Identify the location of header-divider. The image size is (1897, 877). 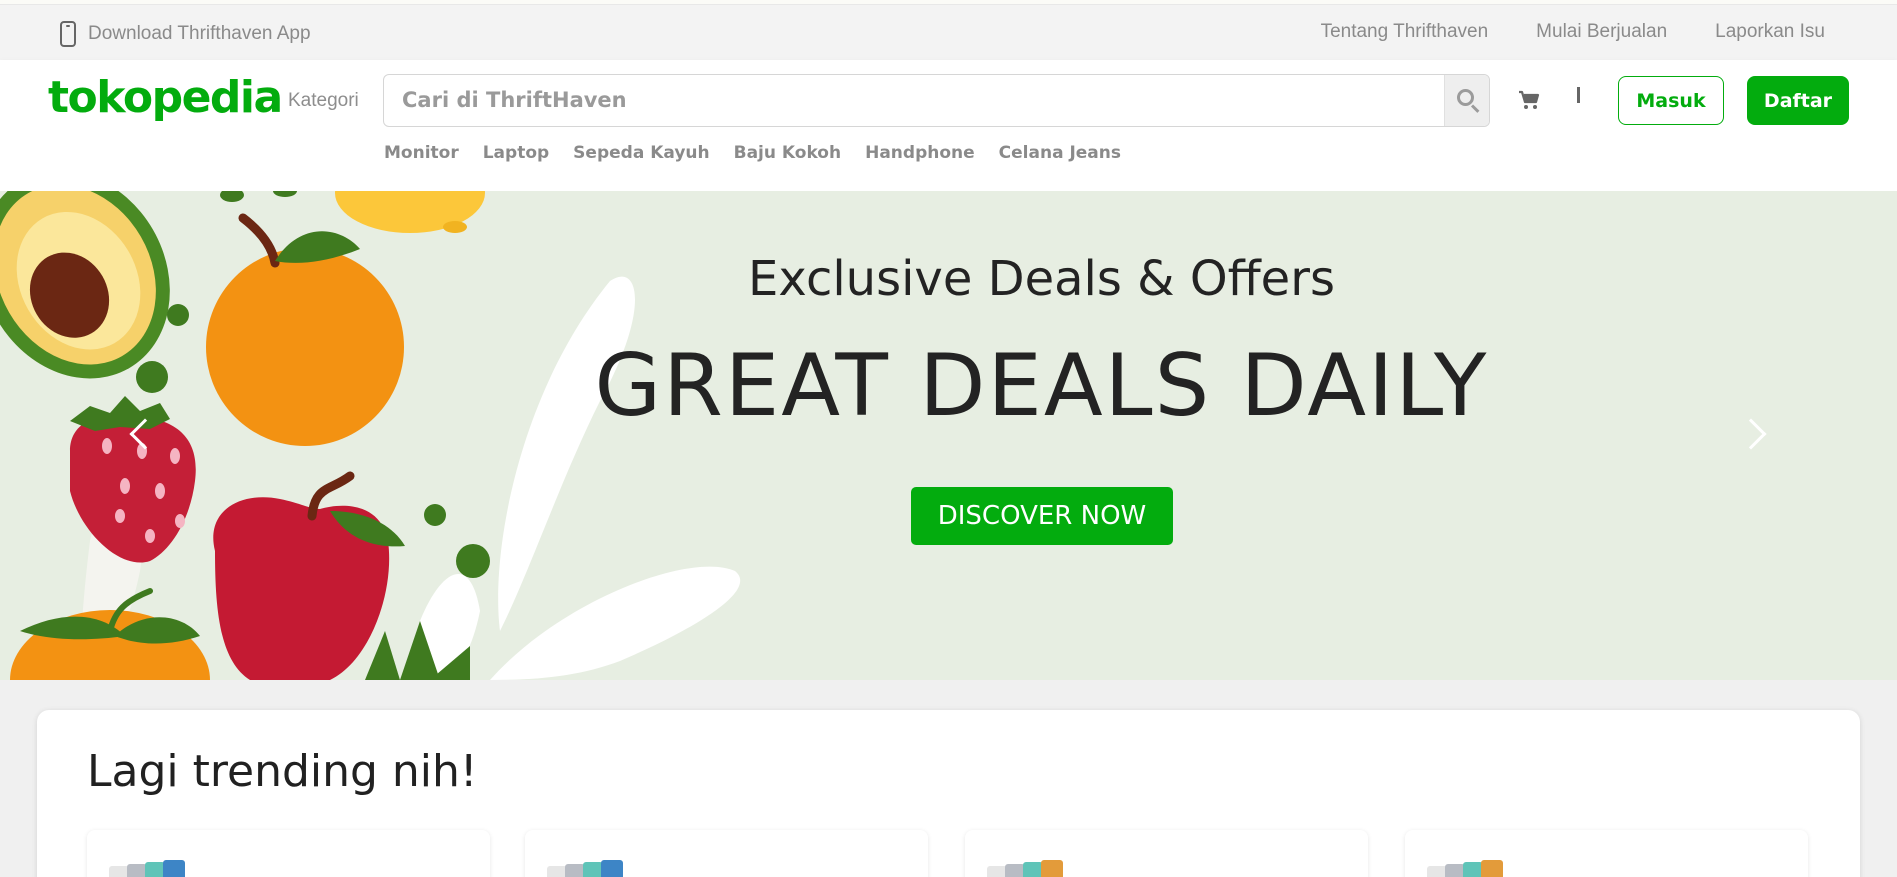
(1578, 95).